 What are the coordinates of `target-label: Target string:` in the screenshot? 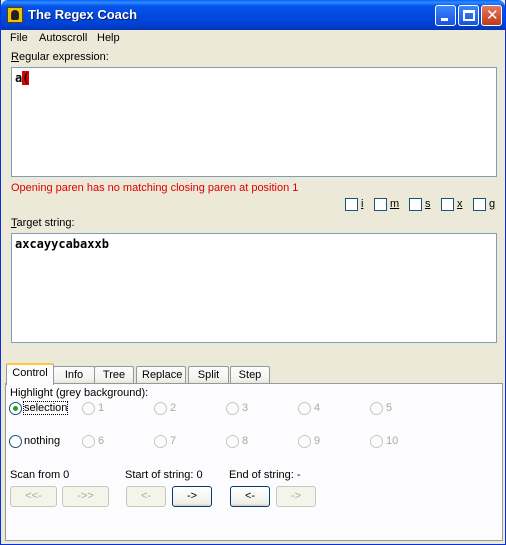 It's located at (43, 223).